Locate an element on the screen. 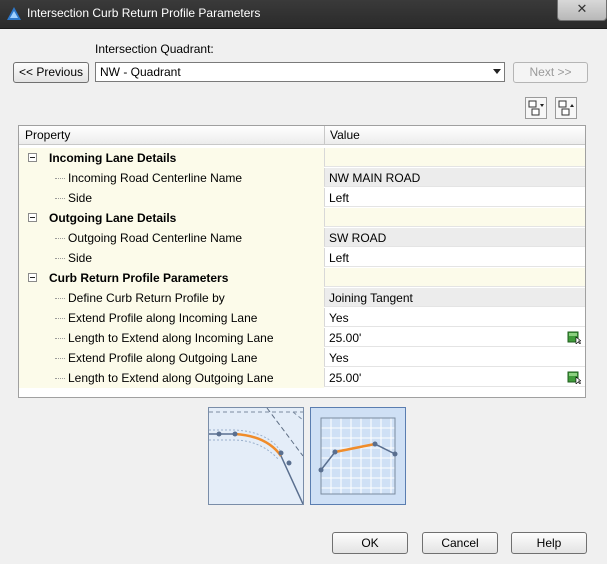 The width and height of the screenshot is (607, 564). quadrant-label: Intersection Quadrant: is located at coordinates (154, 49).